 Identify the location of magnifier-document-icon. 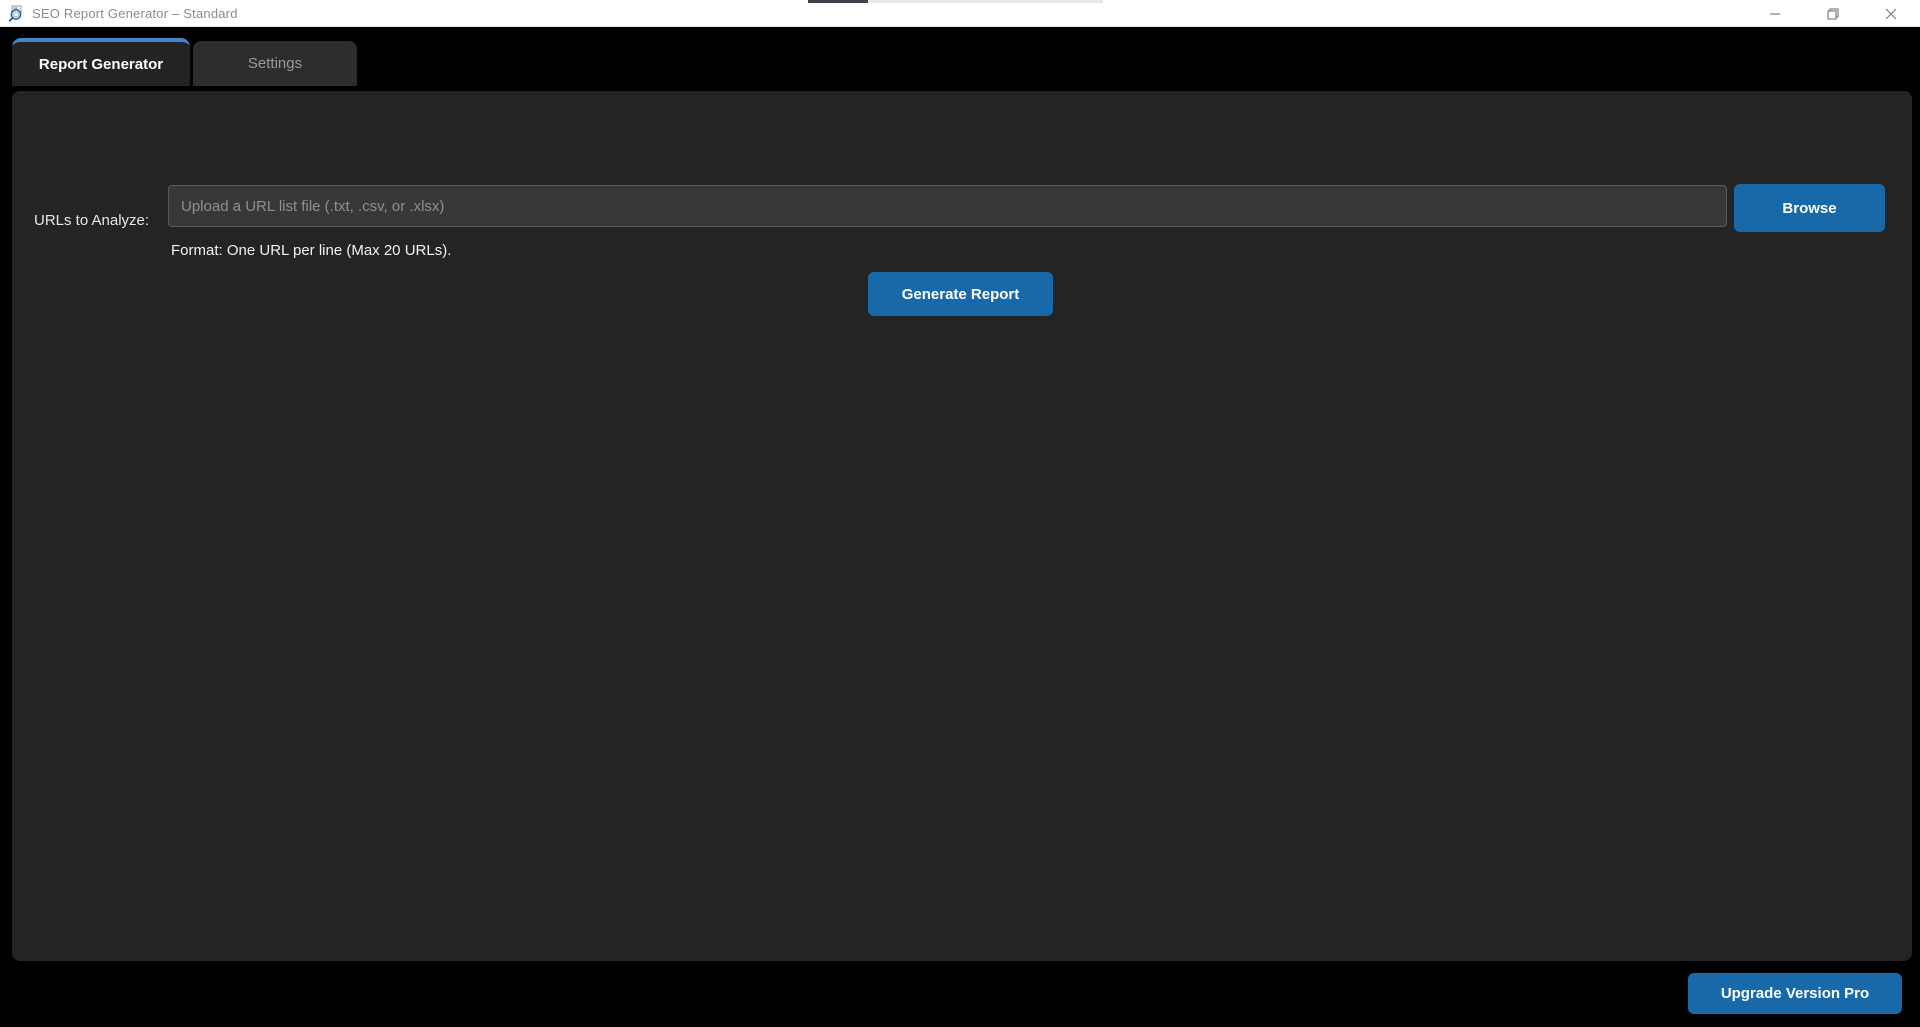
(15, 13).